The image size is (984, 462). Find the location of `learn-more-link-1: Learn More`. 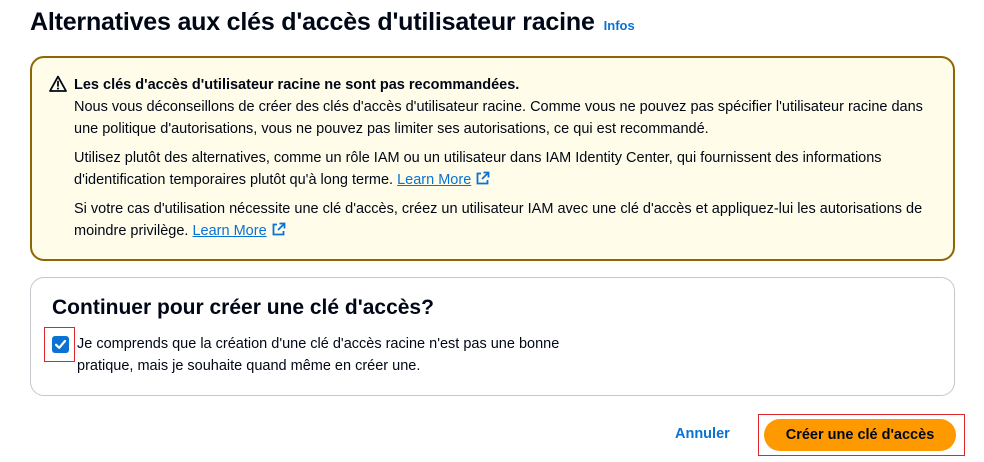

learn-more-link-1: Learn More is located at coordinates (443, 179).